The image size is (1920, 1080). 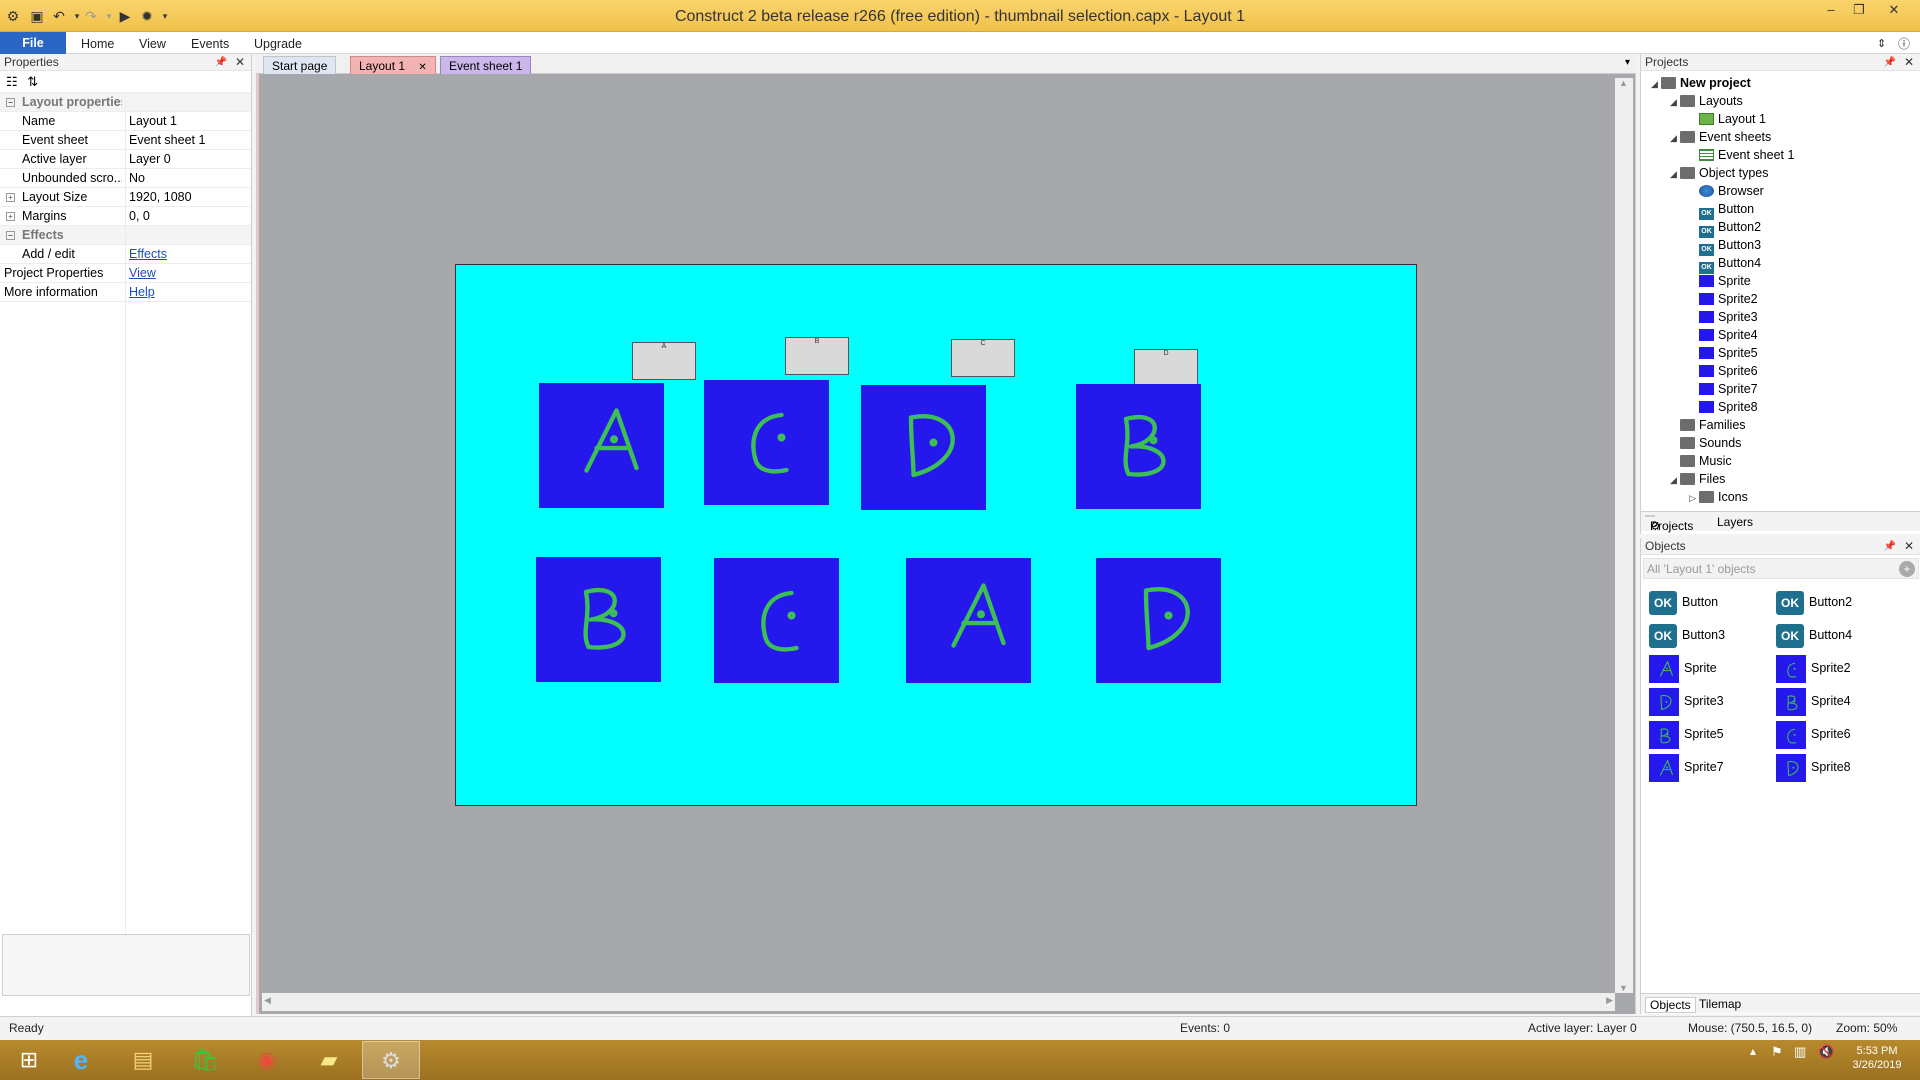 What do you see at coordinates (1718, 497) in the screenshot?
I see `tree-item: ▷ Icons` at bounding box center [1718, 497].